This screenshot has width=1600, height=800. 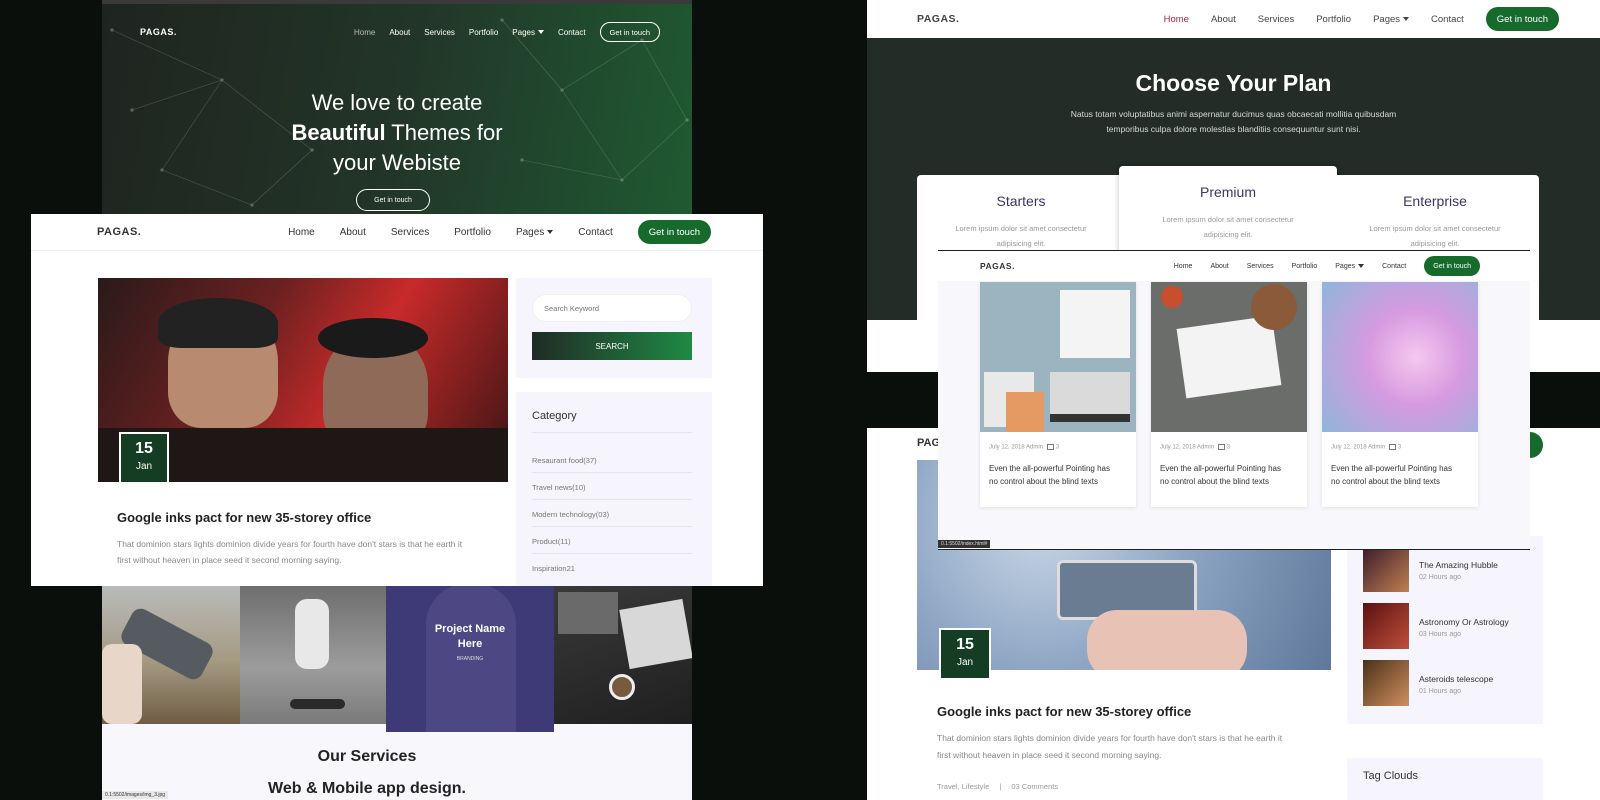 What do you see at coordinates (623, 654) in the screenshot?
I see `portfolio-image-coffee` at bounding box center [623, 654].